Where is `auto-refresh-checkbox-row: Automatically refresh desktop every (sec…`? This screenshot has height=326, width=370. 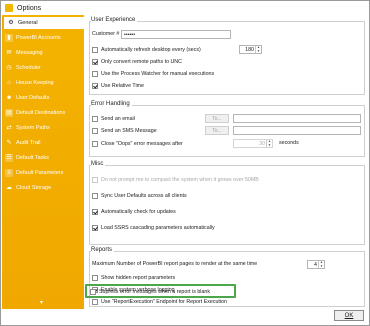 auto-refresh-checkbox-row: Automatically refresh desktop every (sec… is located at coordinates (146, 49).